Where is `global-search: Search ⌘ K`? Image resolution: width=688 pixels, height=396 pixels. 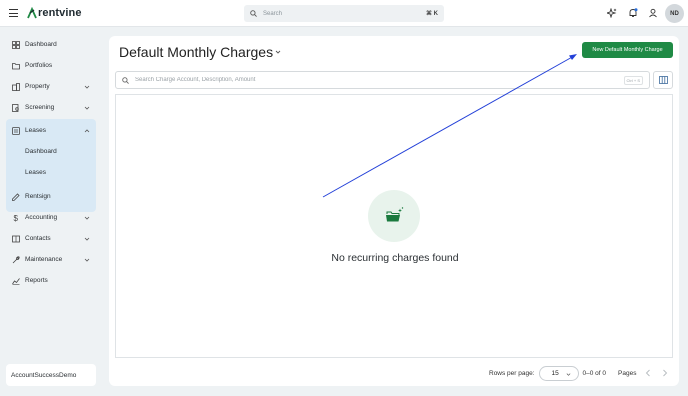 global-search: Search ⌘ K is located at coordinates (344, 13).